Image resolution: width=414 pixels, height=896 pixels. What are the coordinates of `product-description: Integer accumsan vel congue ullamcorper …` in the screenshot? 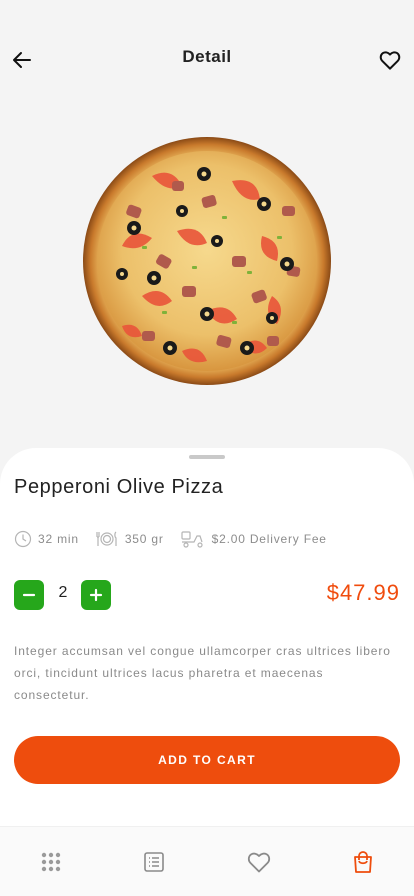 It's located at (202, 673).